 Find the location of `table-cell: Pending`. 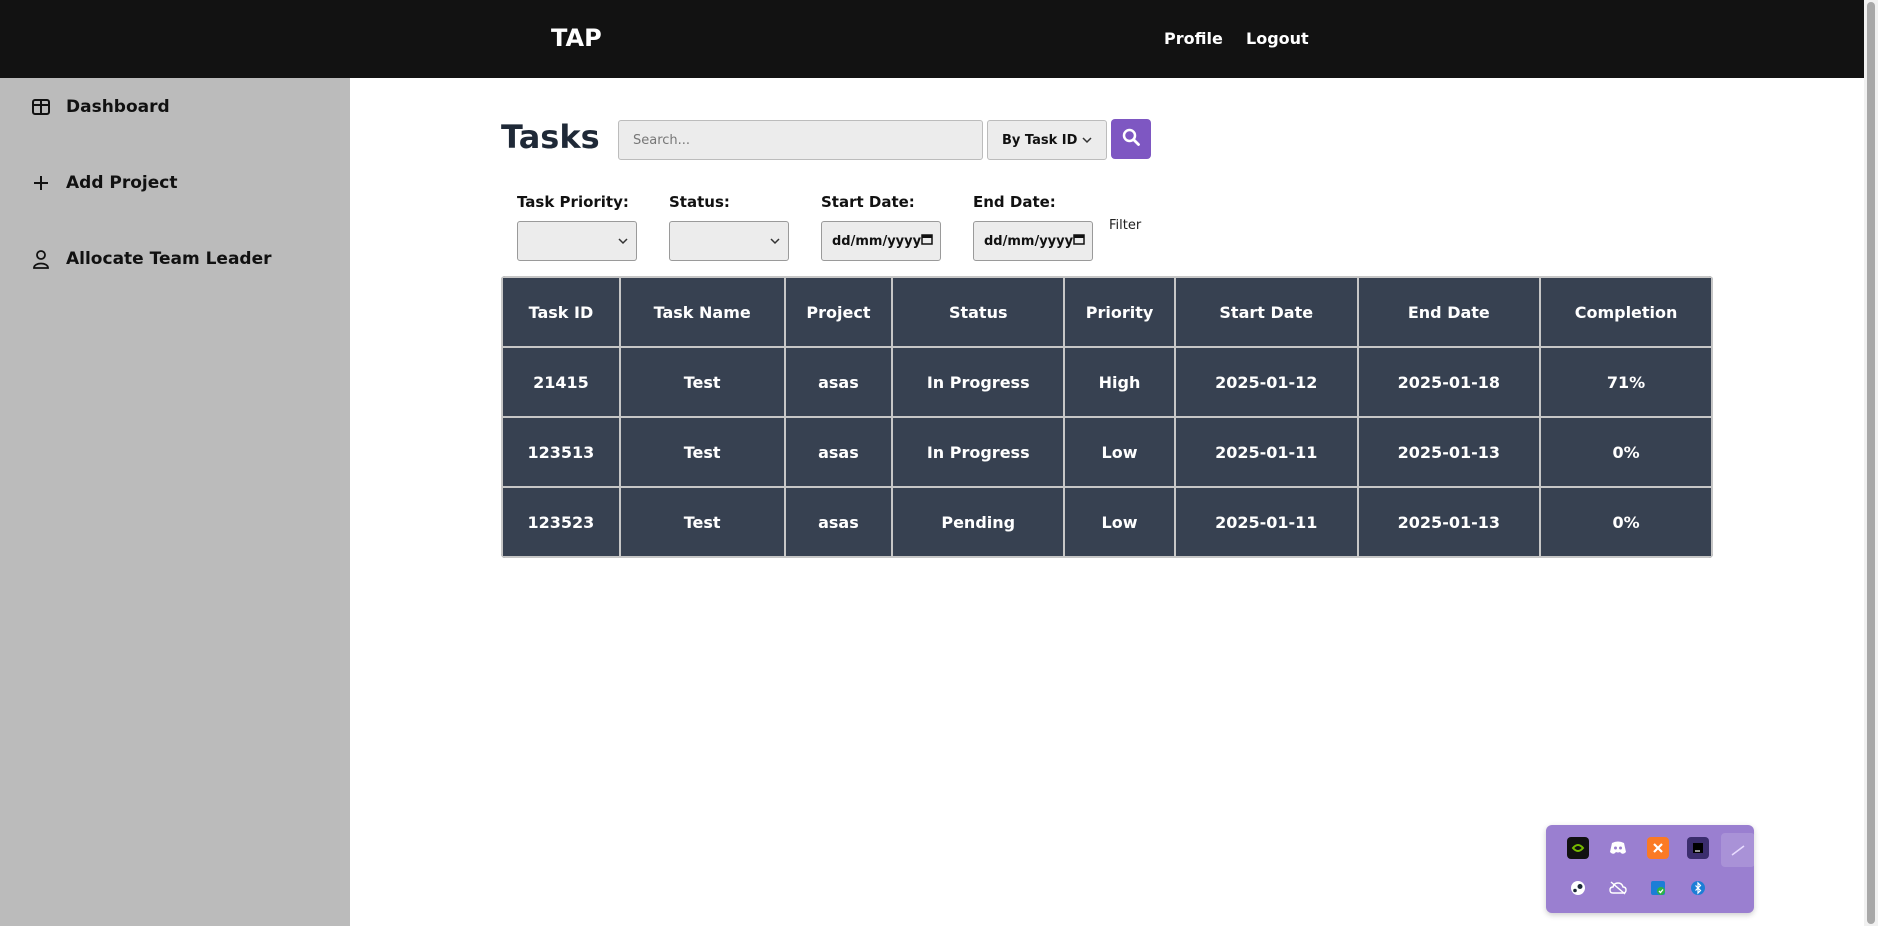

table-cell: Pending is located at coordinates (978, 522).